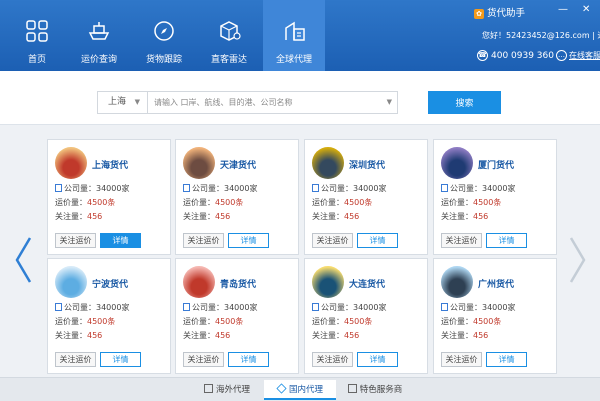 This screenshot has height=401, width=600. I want to click on search-button: 搜索, so click(464, 102).